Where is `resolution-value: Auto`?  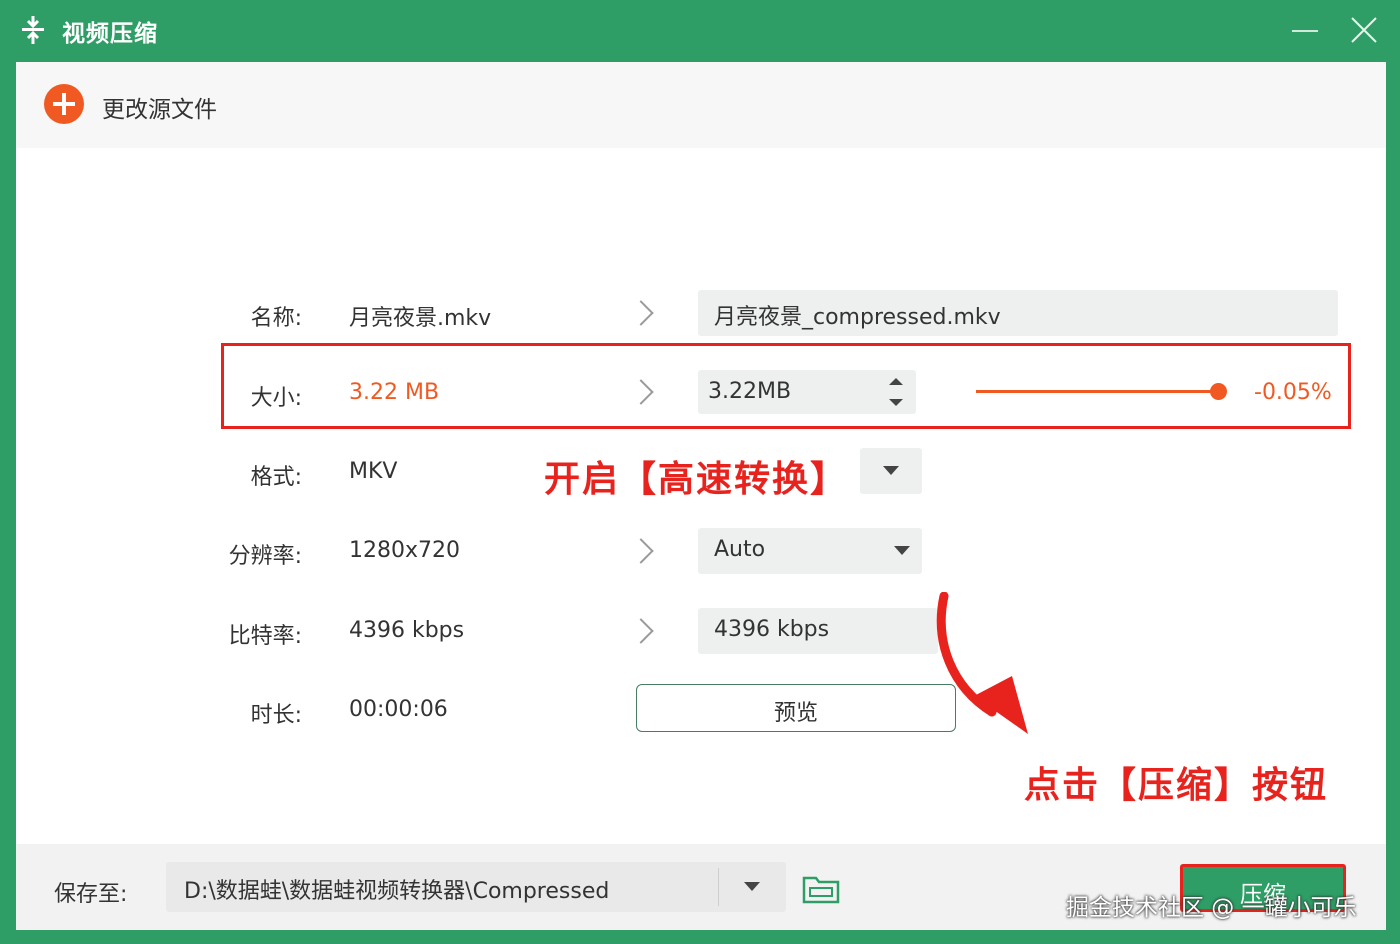
resolution-value: Auto is located at coordinates (740, 549).